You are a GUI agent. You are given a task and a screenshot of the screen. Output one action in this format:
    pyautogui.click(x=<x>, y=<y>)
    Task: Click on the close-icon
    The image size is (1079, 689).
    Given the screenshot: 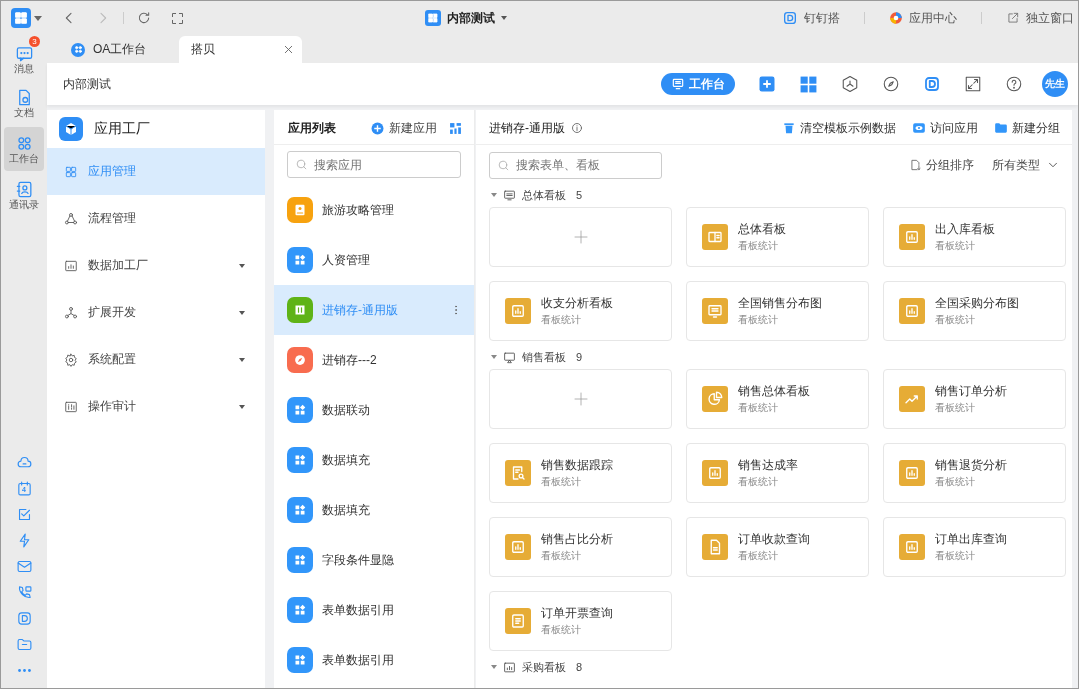 What is the action you would take?
    pyautogui.click(x=288, y=49)
    